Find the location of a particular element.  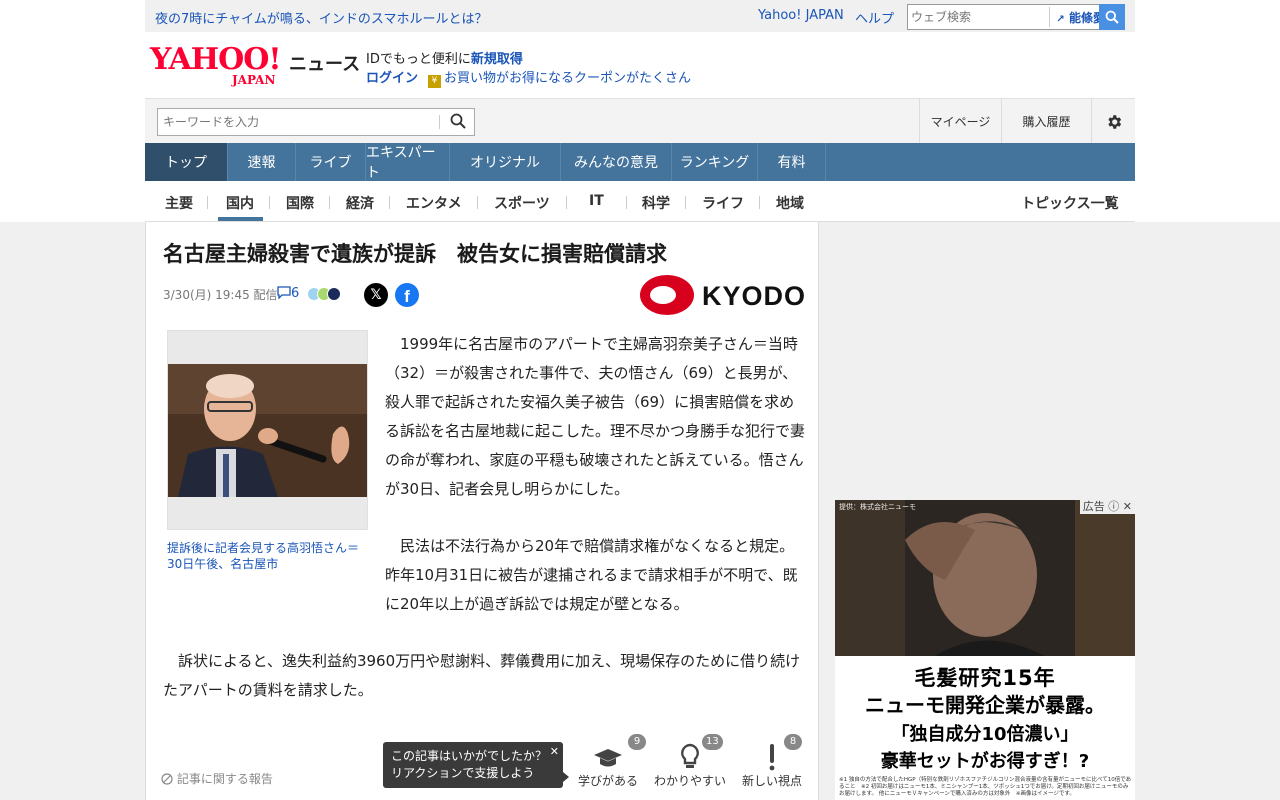

ad-provider: 提供：株式会社ニューモ is located at coordinates (877, 507).